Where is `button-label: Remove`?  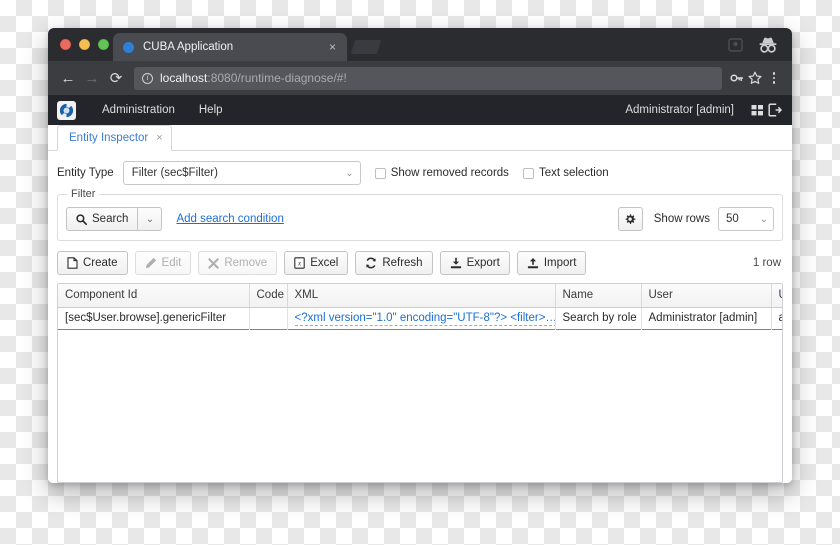 button-label: Remove is located at coordinates (246, 263).